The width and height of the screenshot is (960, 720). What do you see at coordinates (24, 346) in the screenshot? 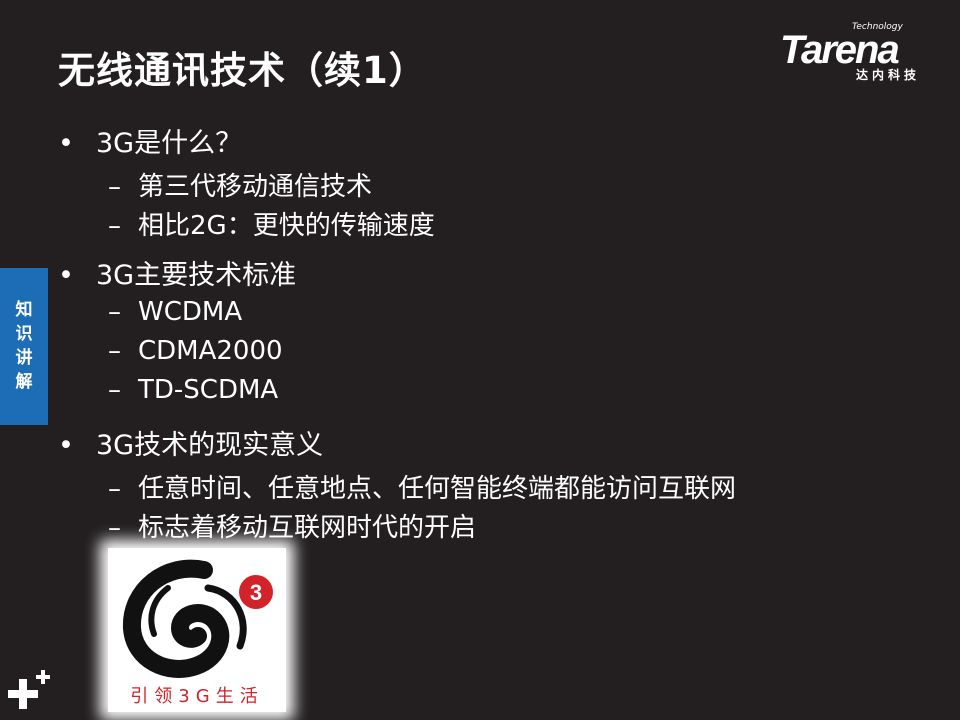
I see `side-tab-knowledge: 知 识 讲 解` at bounding box center [24, 346].